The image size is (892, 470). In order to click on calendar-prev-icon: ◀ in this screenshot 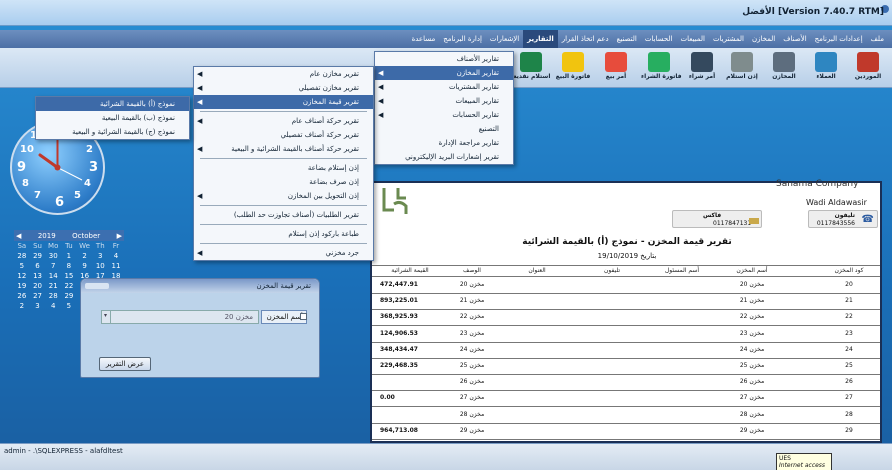, I will do `click(18, 236)`.